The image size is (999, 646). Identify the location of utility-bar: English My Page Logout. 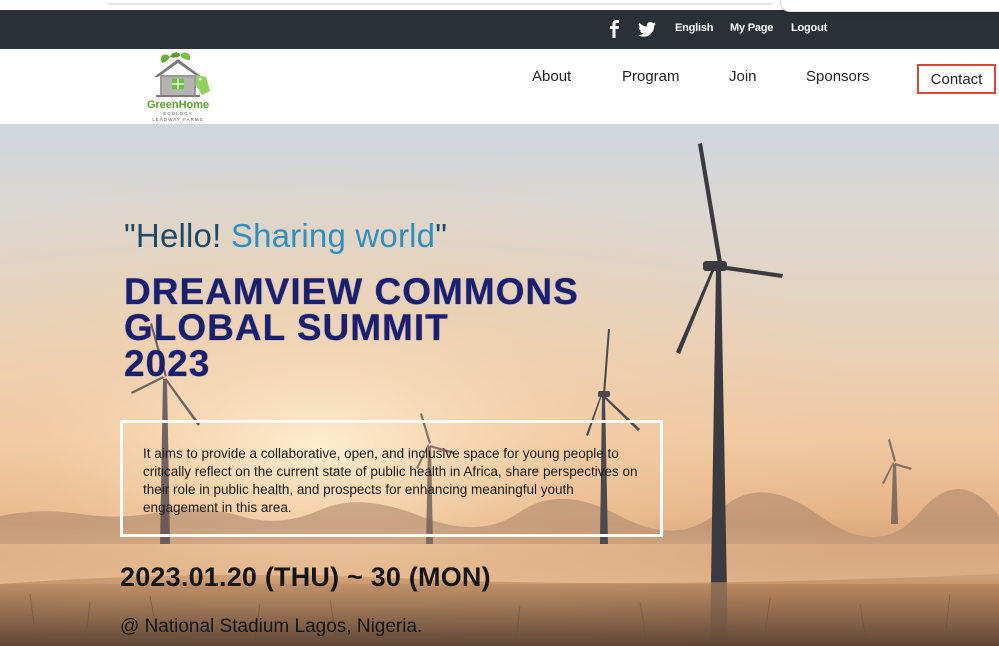
(499, 29).